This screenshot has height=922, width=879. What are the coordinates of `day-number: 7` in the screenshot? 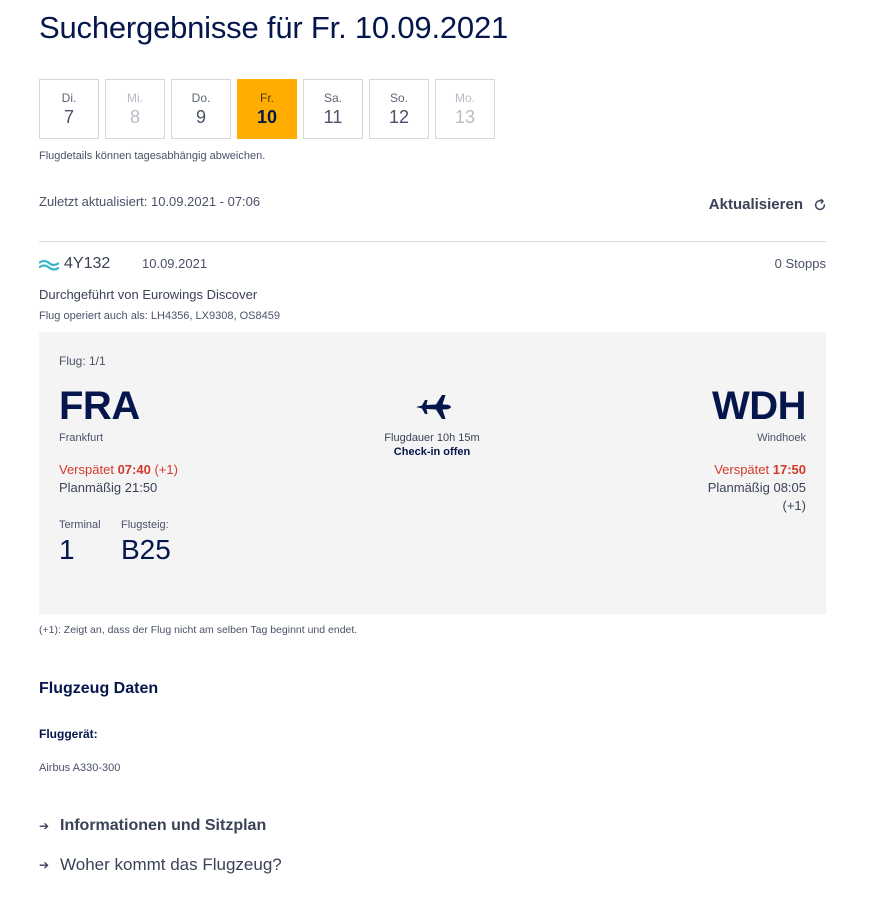 It's located at (68, 116).